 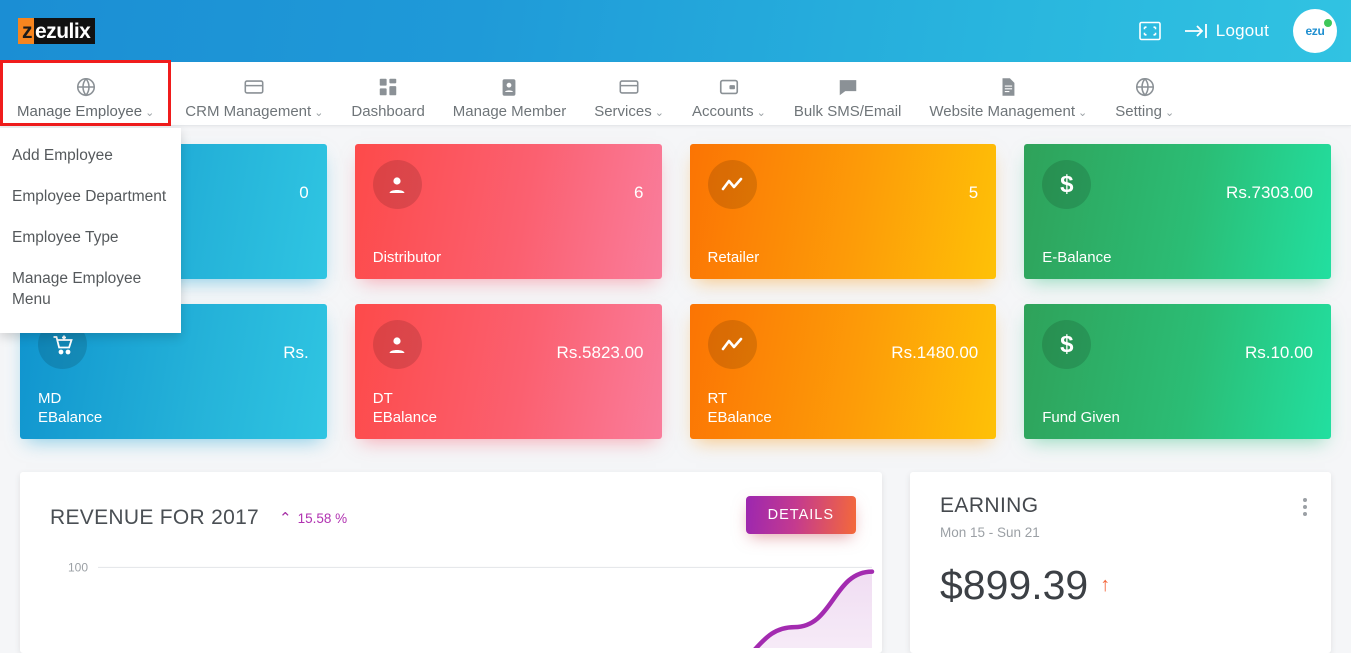 What do you see at coordinates (509, 93) in the screenshot?
I see `nav-item-manage-member: Manage Member` at bounding box center [509, 93].